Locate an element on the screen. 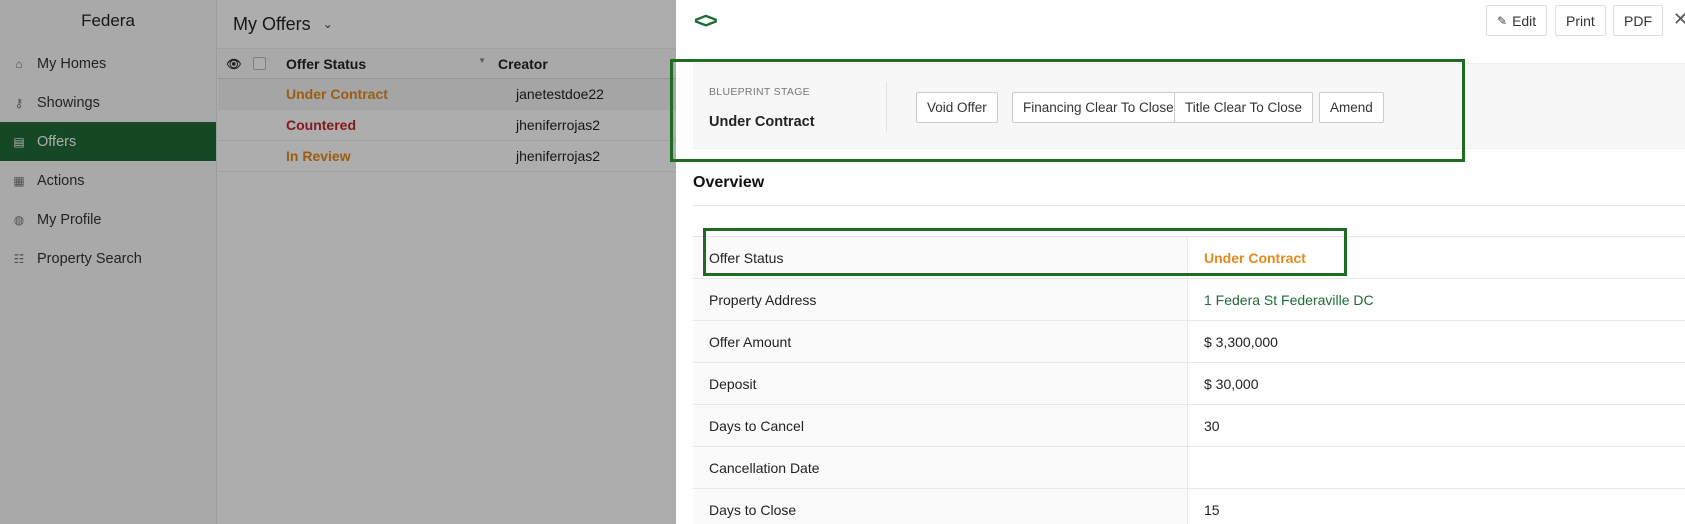 This screenshot has height=524, width=1685. pencil-icon: ✎ is located at coordinates (1502, 20).